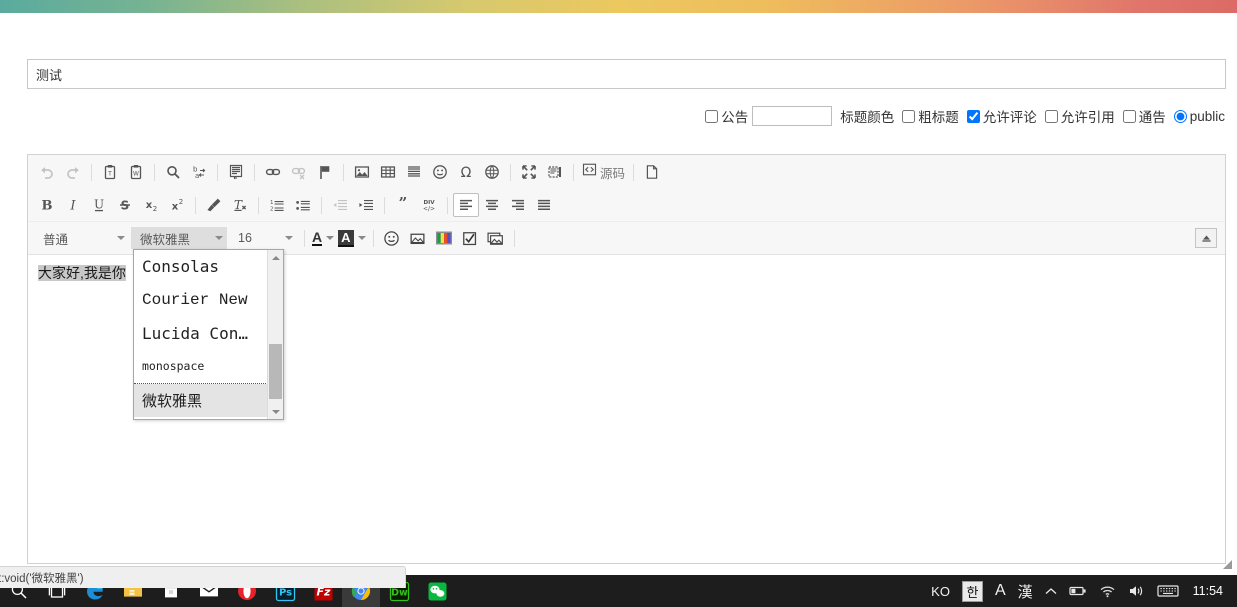 The height and width of the screenshot is (607, 1237). What do you see at coordinates (173, 366) in the screenshot?
I see `font-menu-item-label: monospace` at bounding box center [173, 366].